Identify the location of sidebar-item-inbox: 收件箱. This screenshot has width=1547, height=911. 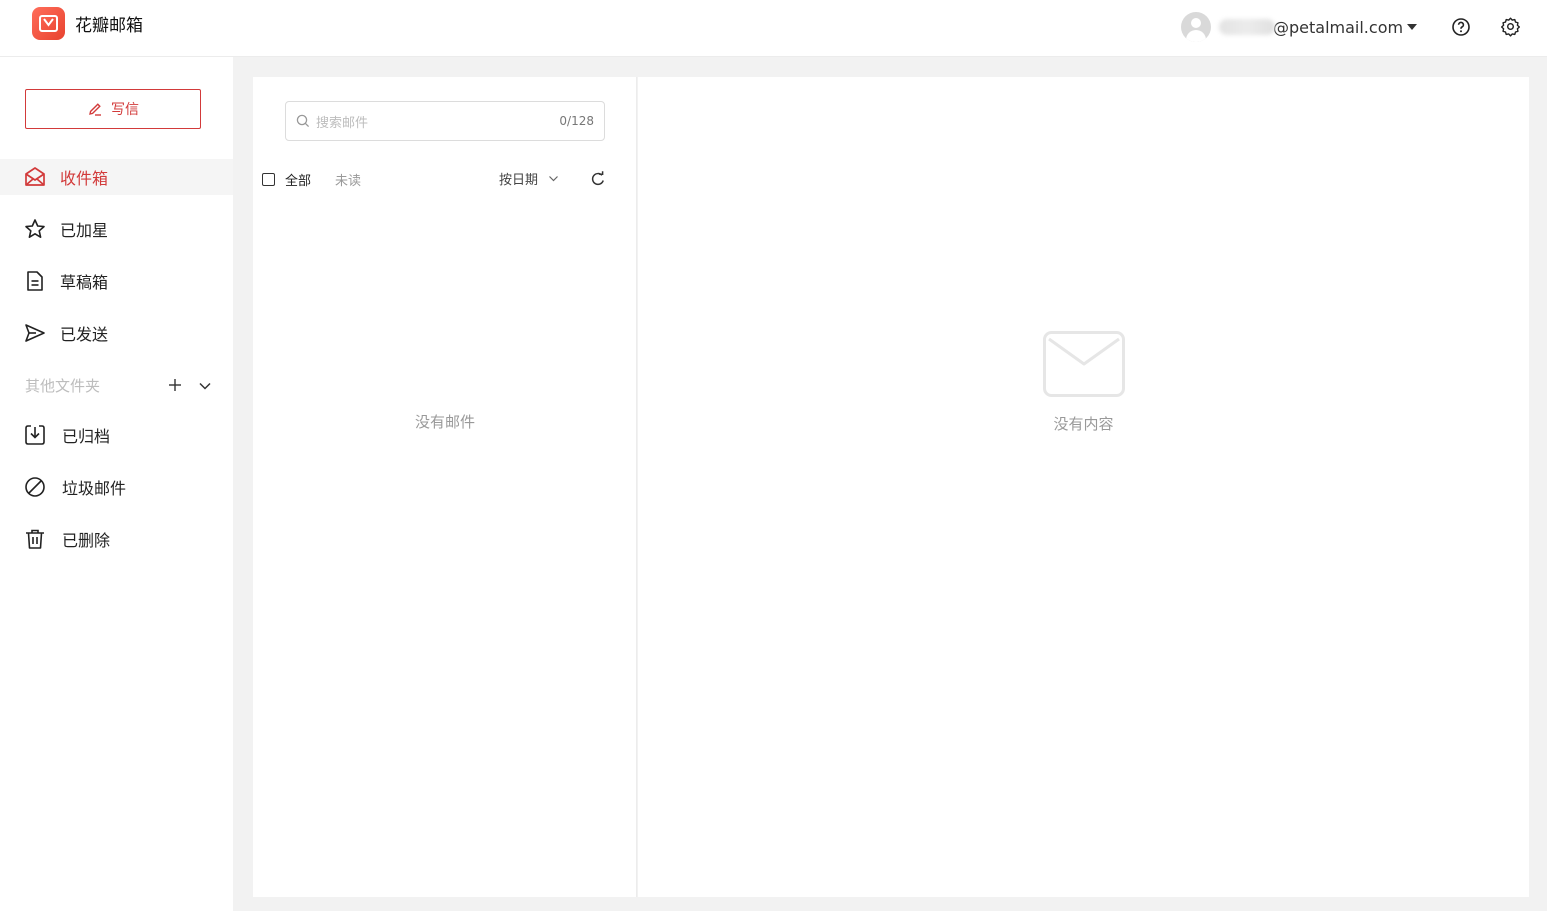
(116, 177).